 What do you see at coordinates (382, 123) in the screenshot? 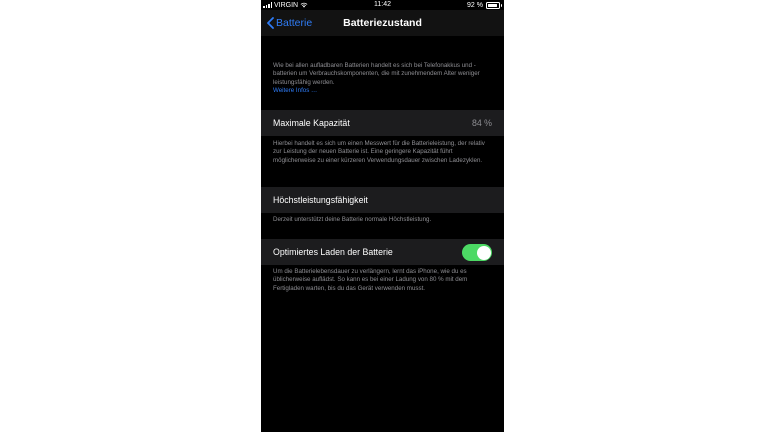
I see `max-capacity-row: Maximale Kapazität 84 %` at bounding box center [382, 123].